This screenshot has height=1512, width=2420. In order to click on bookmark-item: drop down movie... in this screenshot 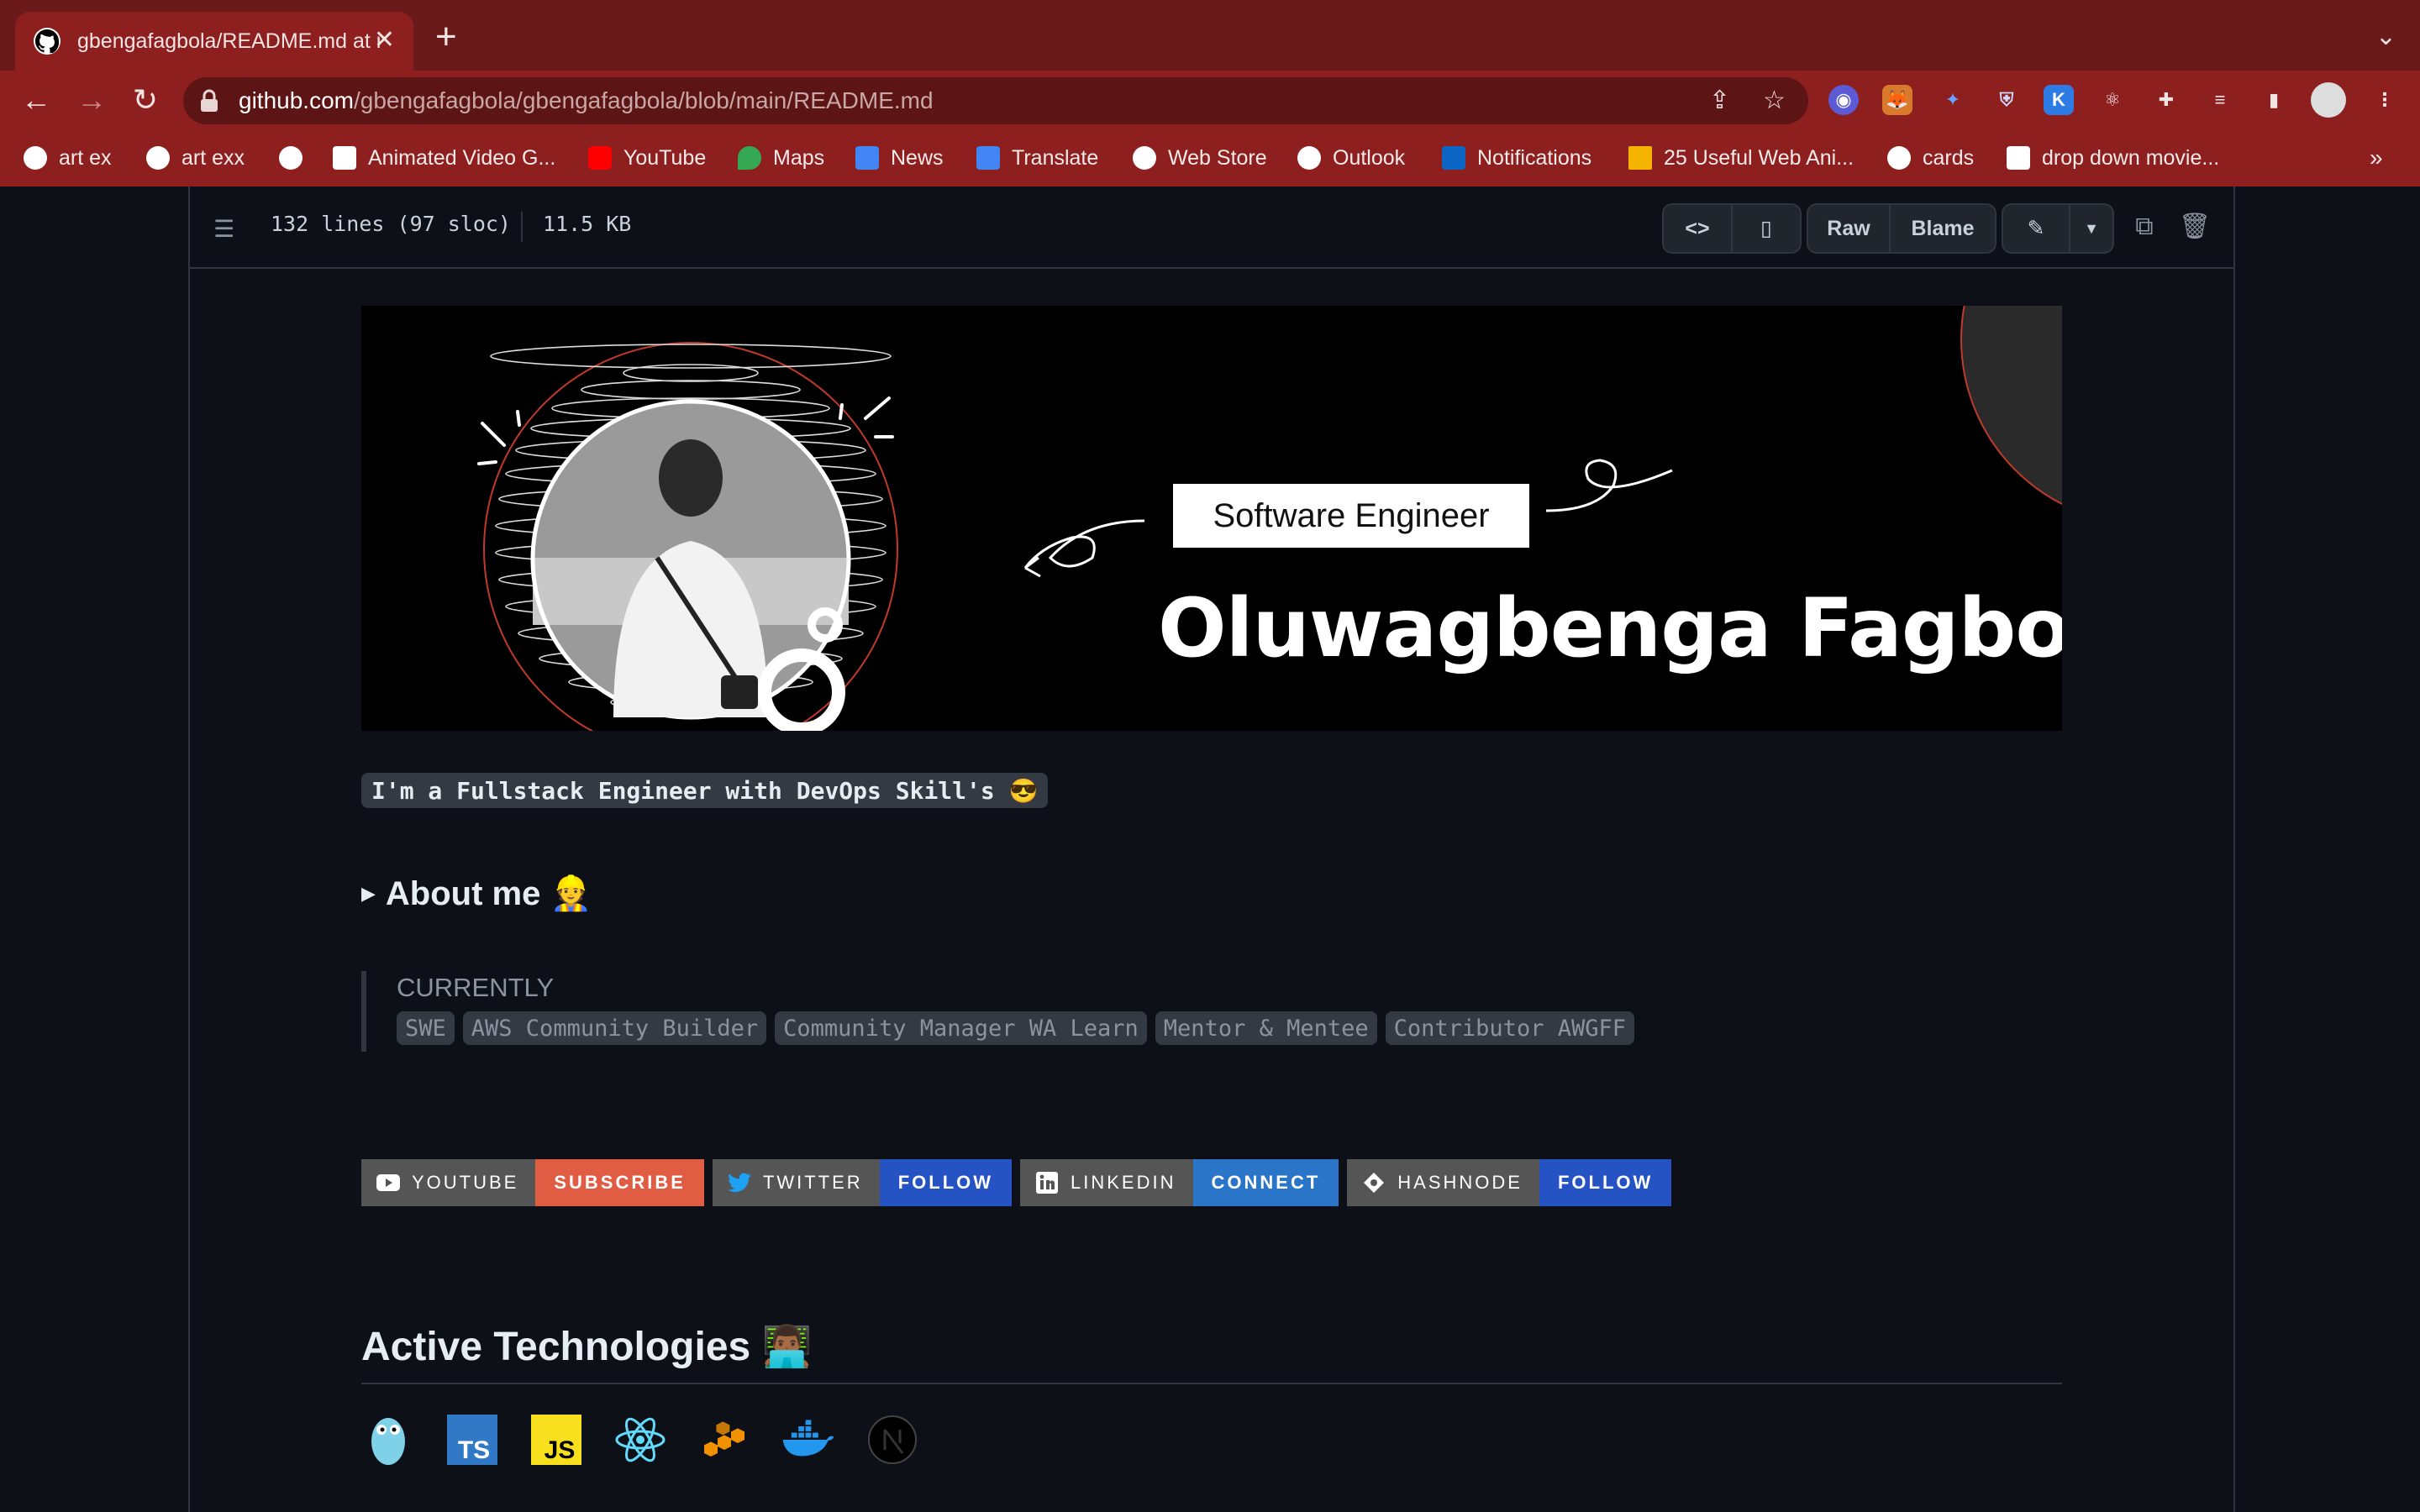, I will do `click(2113, 158)`.